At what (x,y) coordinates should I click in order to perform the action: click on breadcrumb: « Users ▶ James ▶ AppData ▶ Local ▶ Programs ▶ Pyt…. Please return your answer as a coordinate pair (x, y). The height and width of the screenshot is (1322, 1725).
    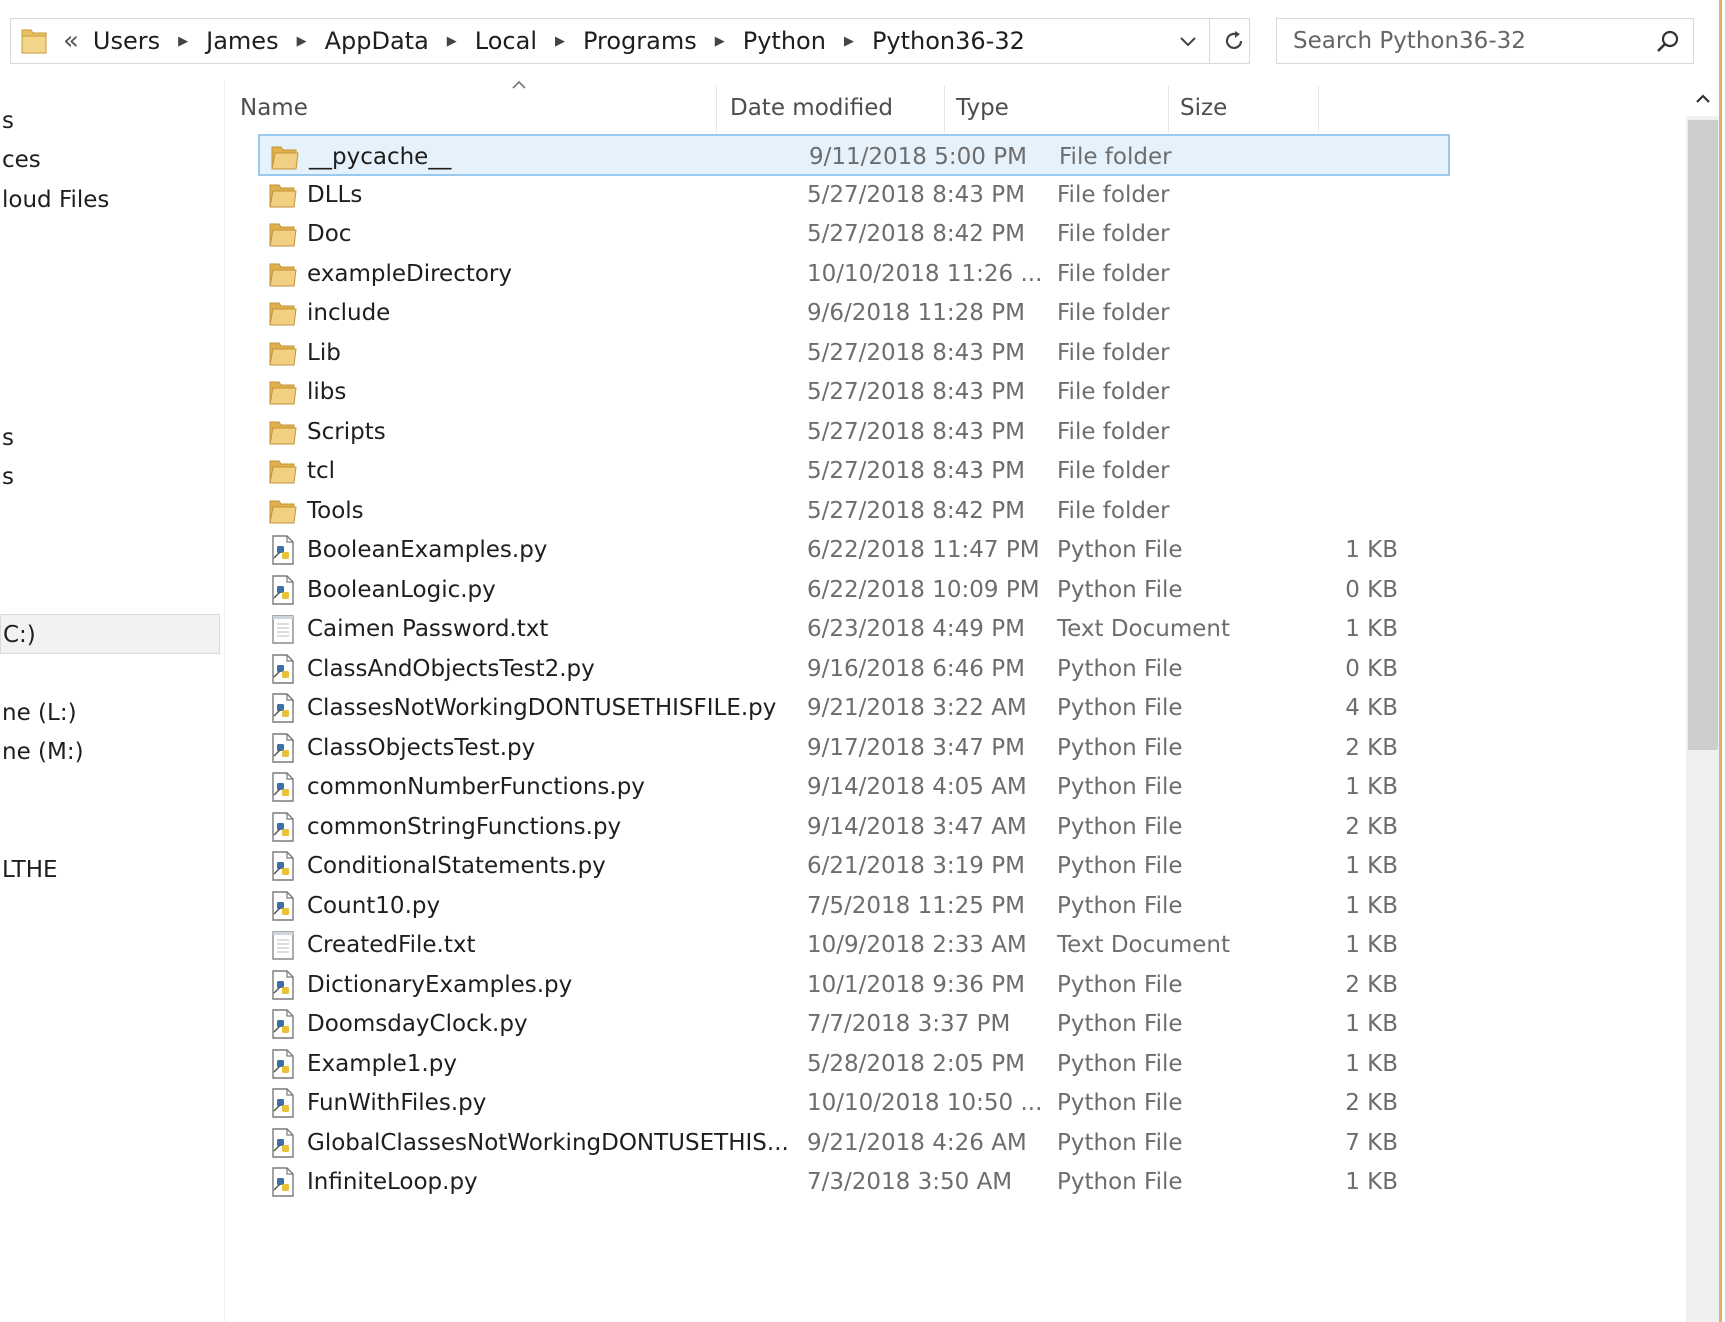
    Looking at the image, I should click on (544, 41).